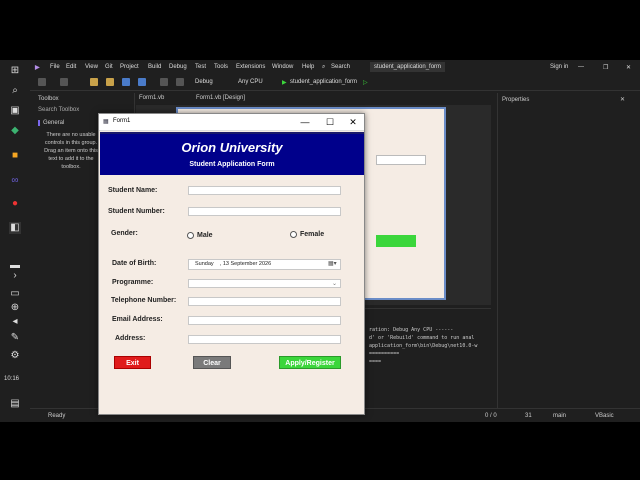 The height and width of the screenshot is (480, 640). I want to click on solution-name: student_application_form, so click(408, 67).